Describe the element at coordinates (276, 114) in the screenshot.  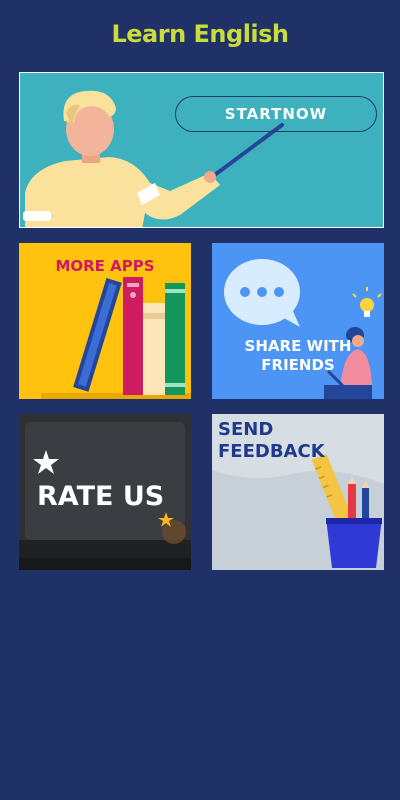
I see `start-now-button: STARTNOW` at that location.